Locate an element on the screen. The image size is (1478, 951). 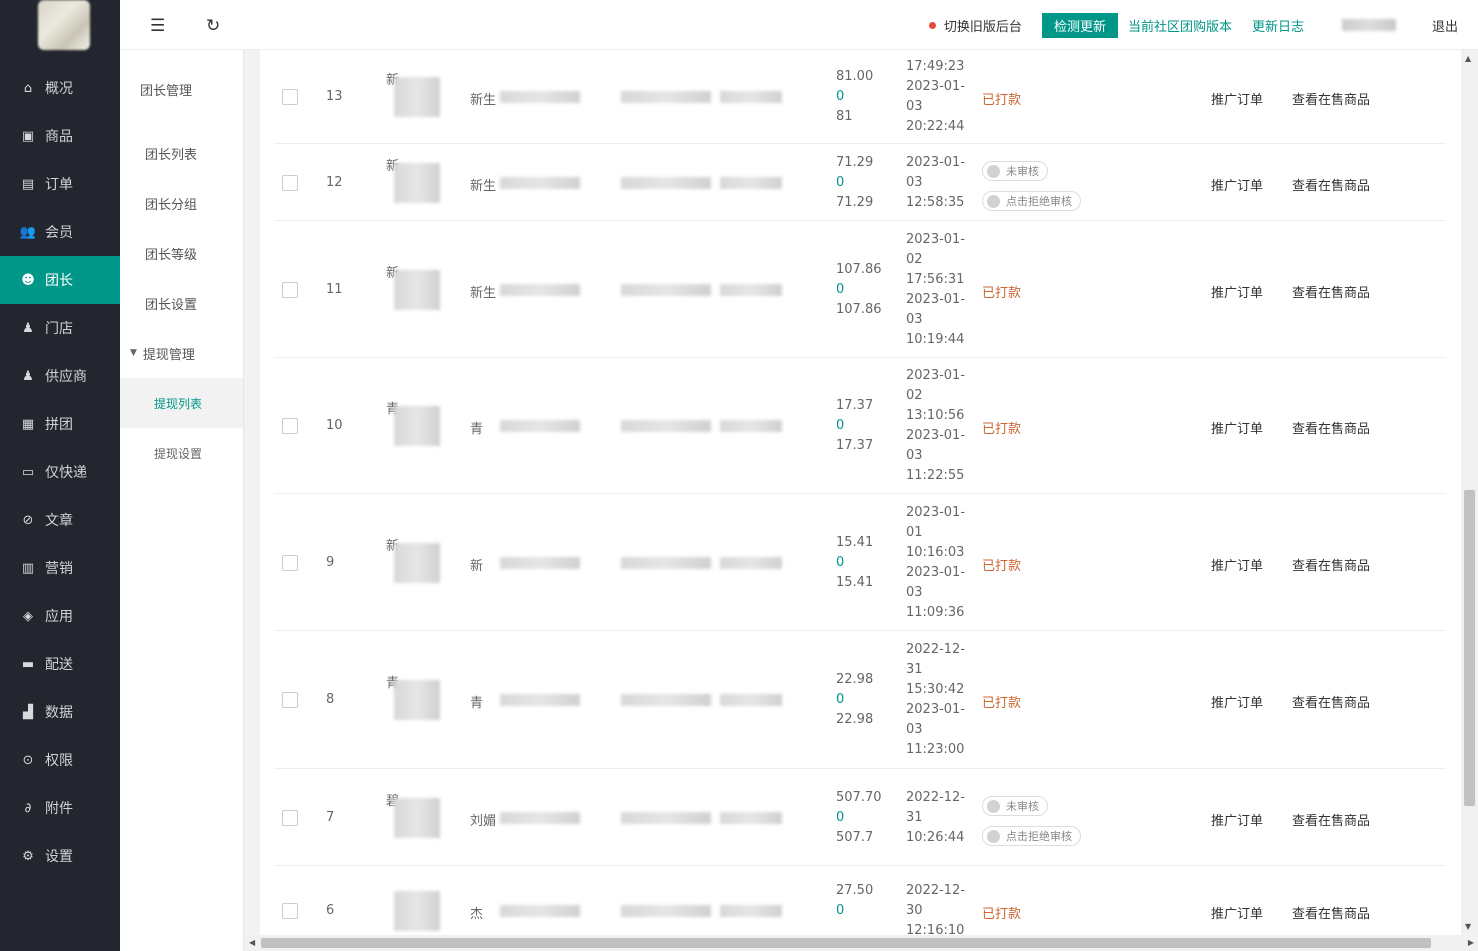
vertical-scrollbar: ▲ ▼ is located at coordinates (1469, 492).